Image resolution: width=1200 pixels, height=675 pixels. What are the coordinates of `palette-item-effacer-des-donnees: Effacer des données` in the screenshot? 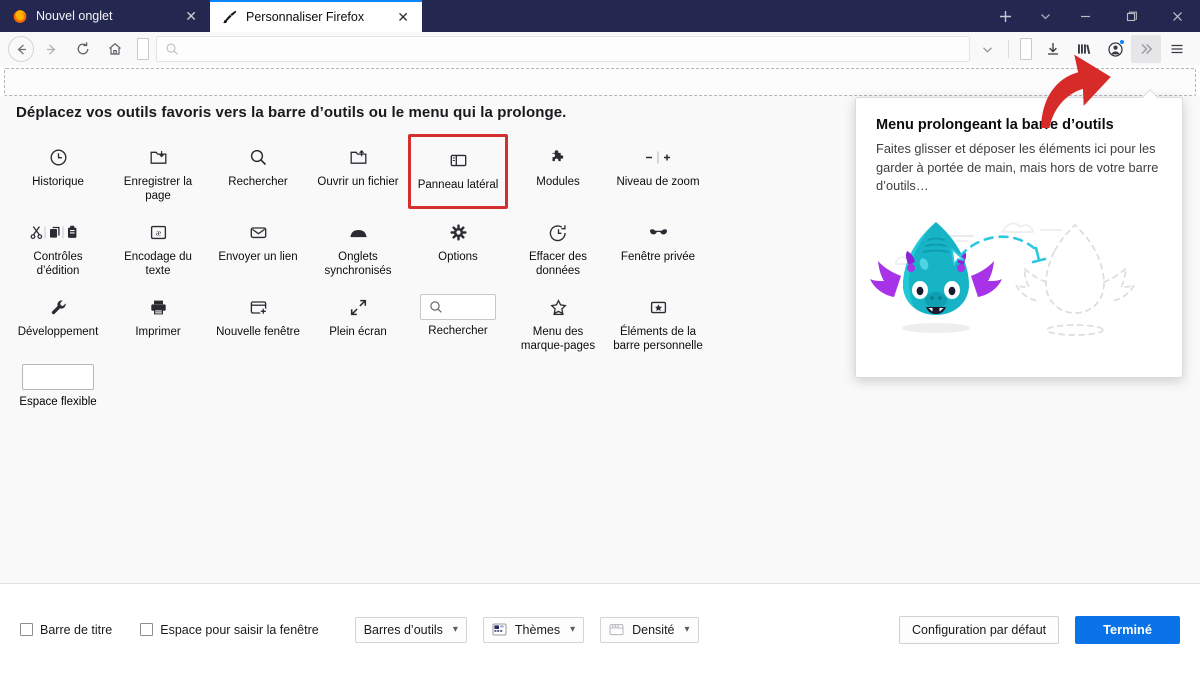 It's located at (558, 246).